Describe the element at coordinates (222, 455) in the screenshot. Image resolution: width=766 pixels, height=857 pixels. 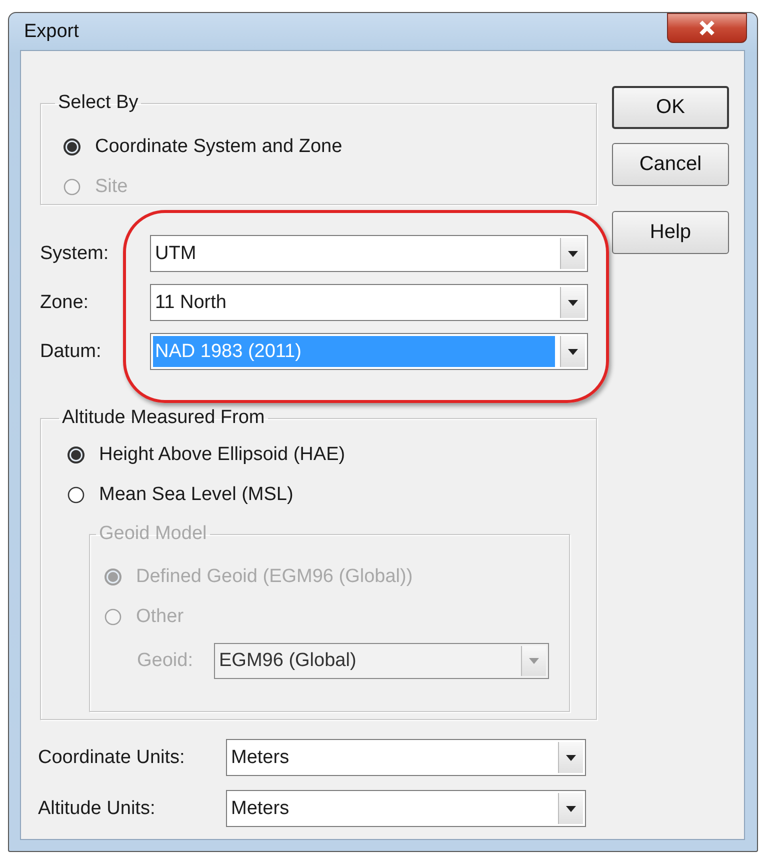
I see `radio-label: Height Above Ellipsoid (HAE)` at that location.